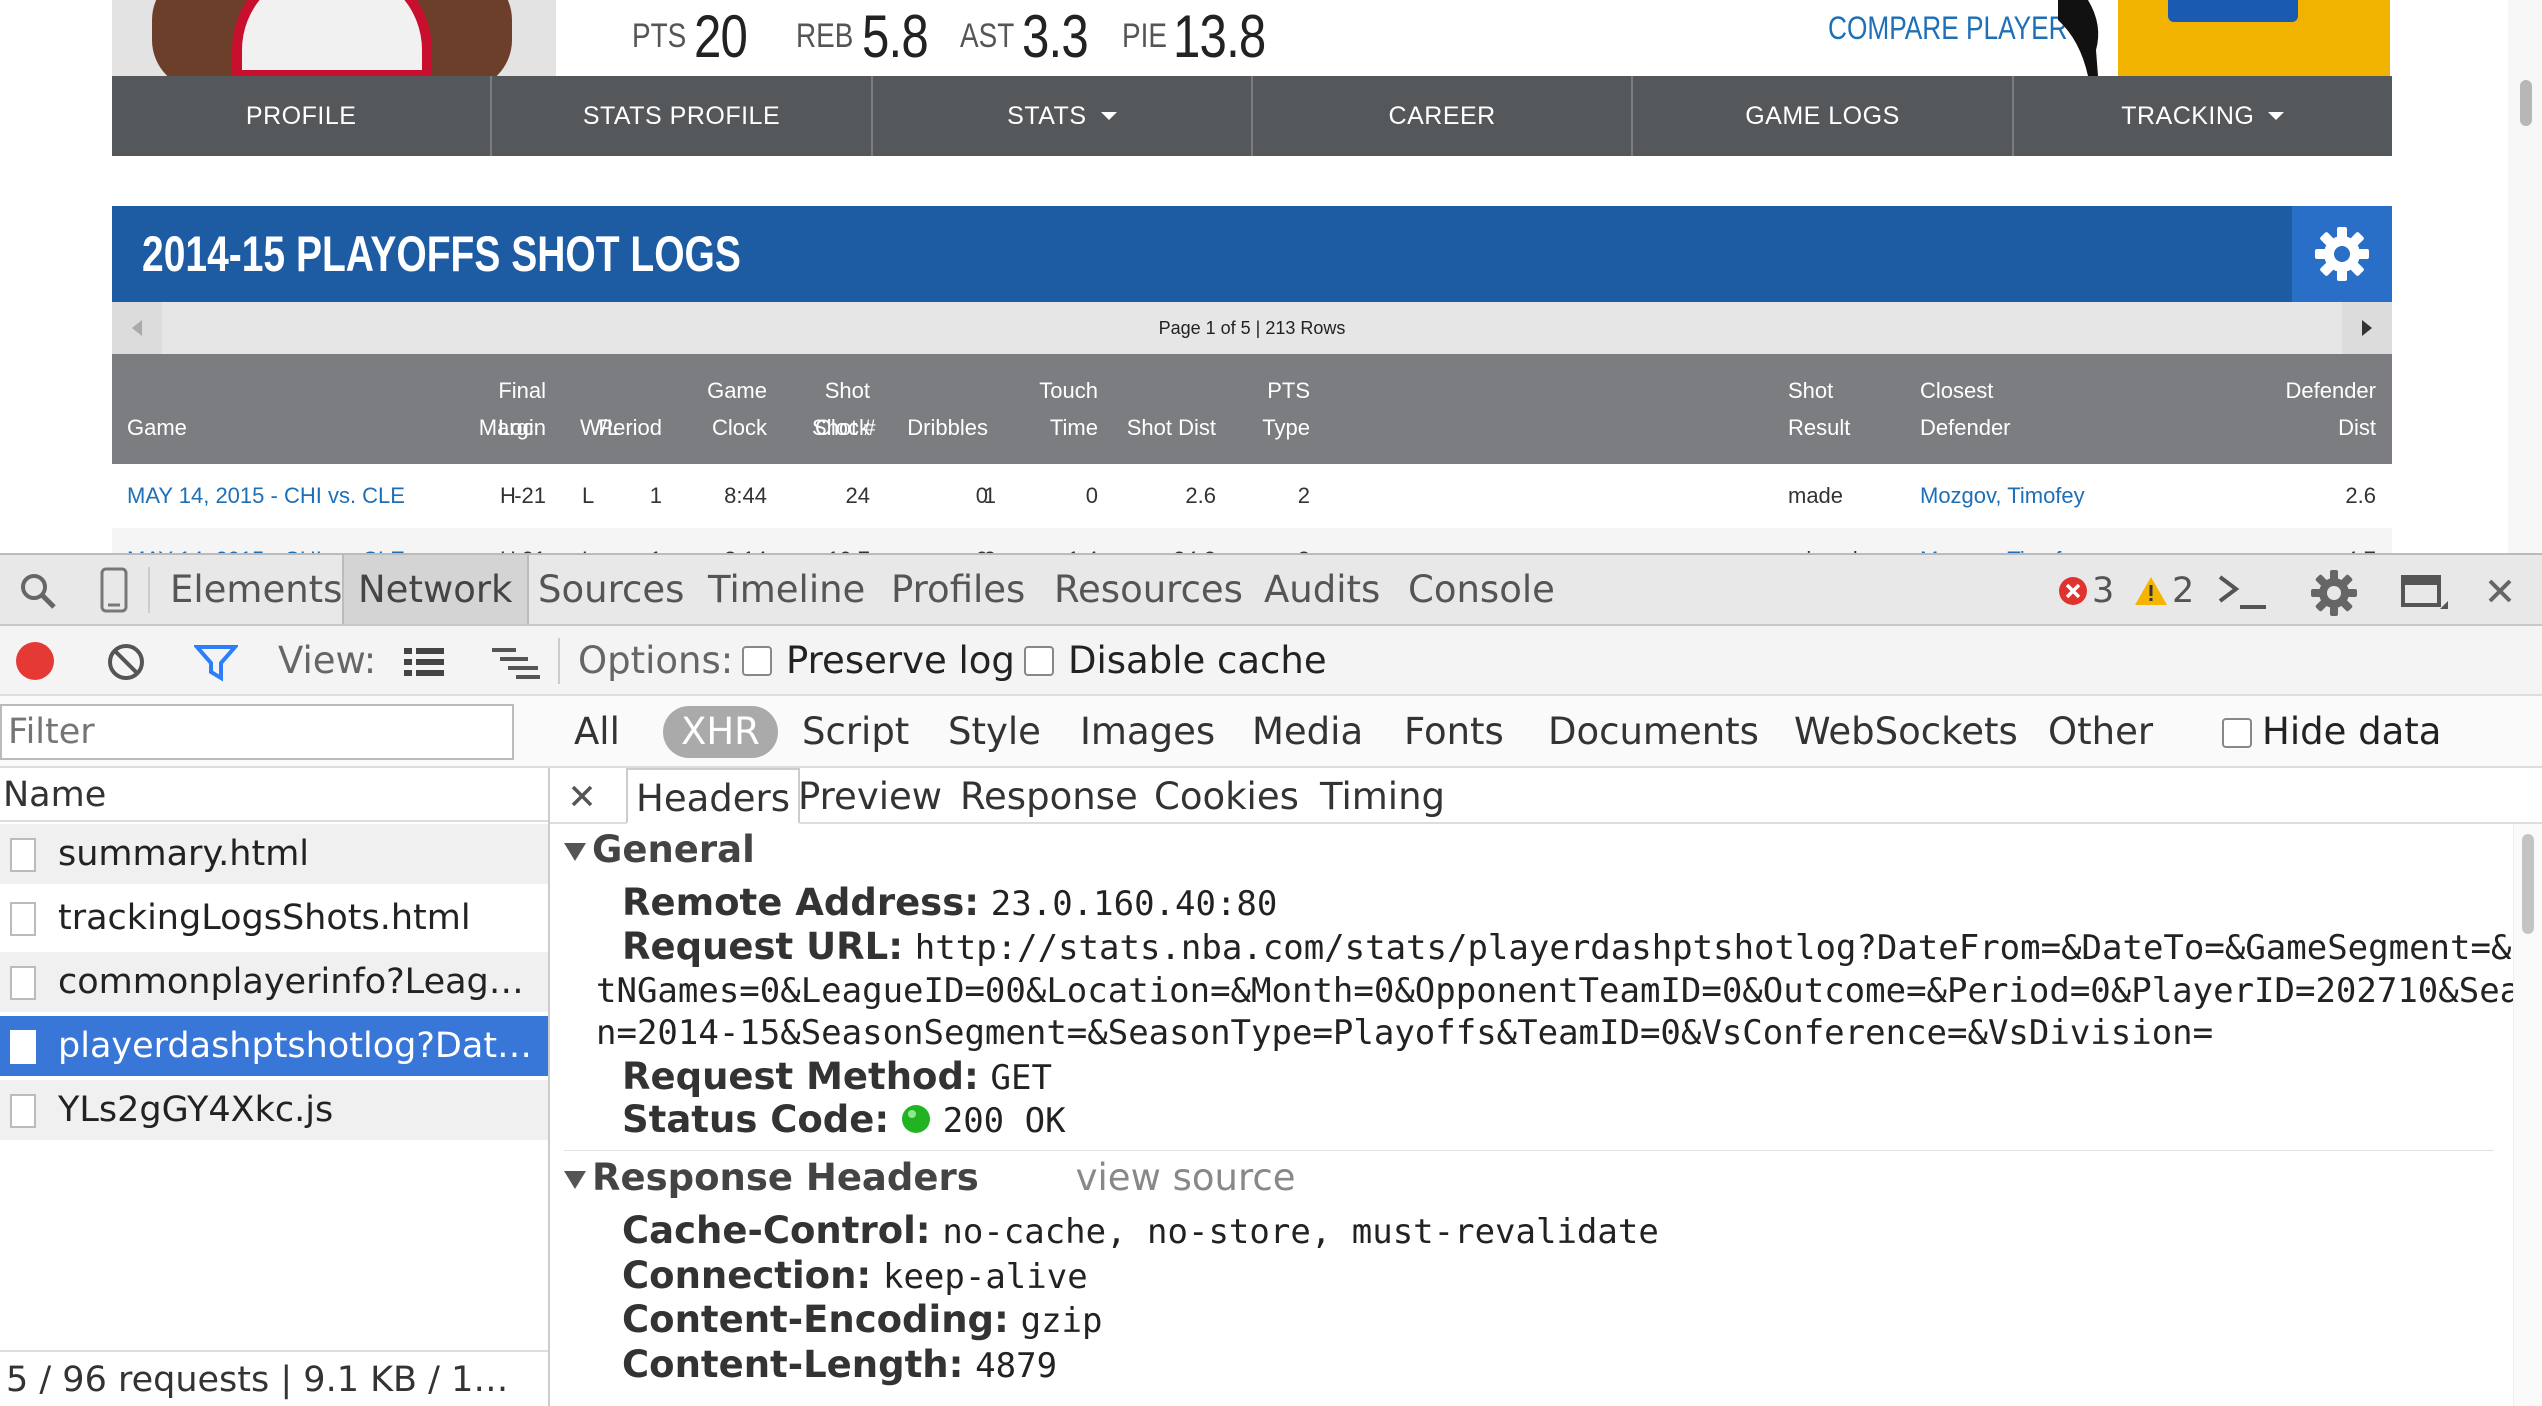 The height and width of the screenshot is (1406, 2542). What do you see at coordinates (1186, 1177) in the screenshot?
I see `view-source-link: view source` at bounding box center [1186, 1177].